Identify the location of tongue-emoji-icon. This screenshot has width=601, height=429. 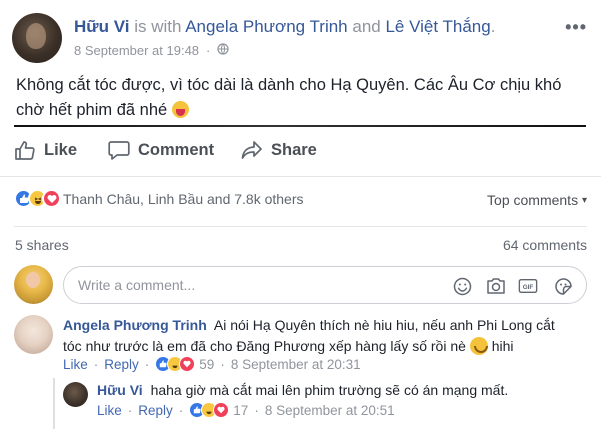
(180, 109).